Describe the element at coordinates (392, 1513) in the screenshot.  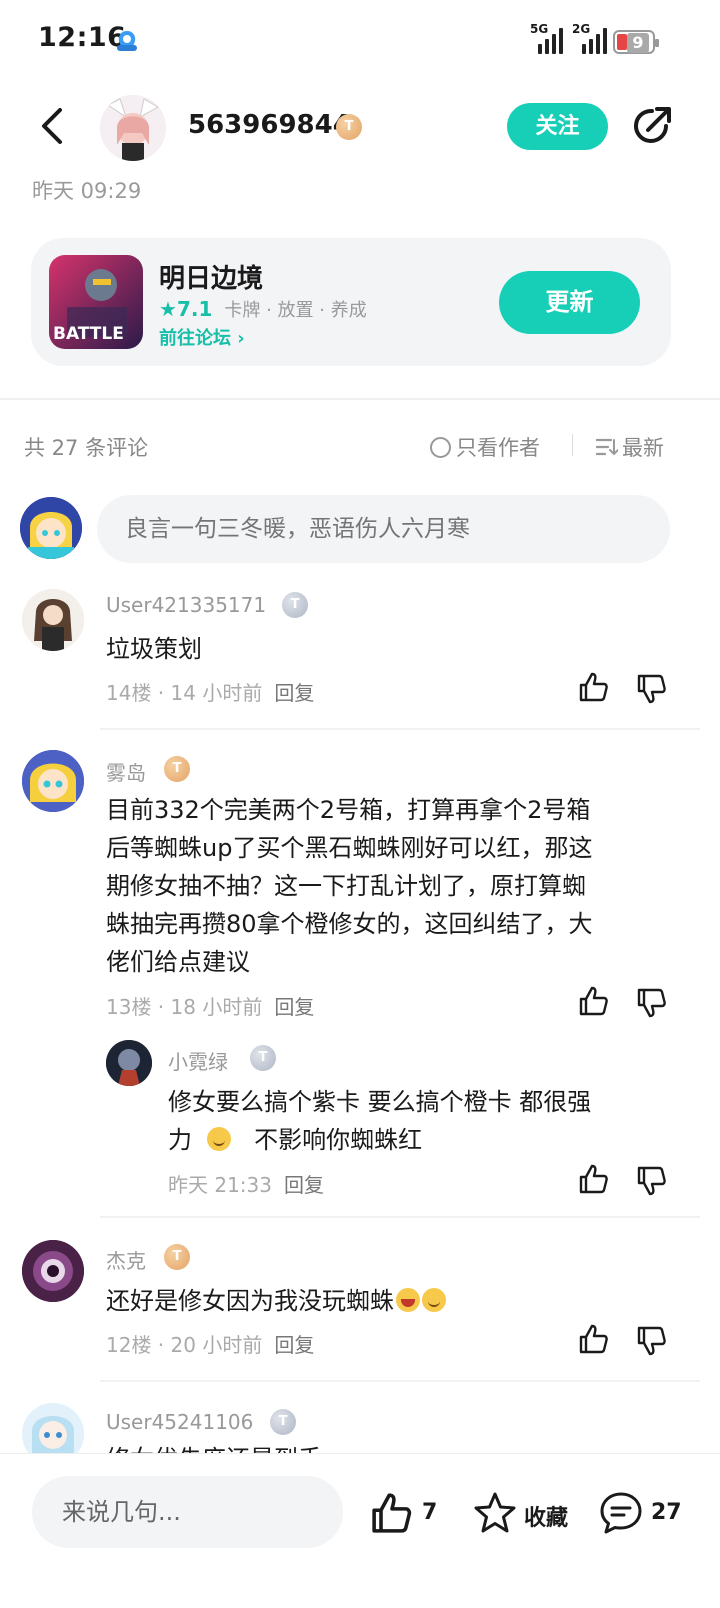
I see `like-icon` at that location.